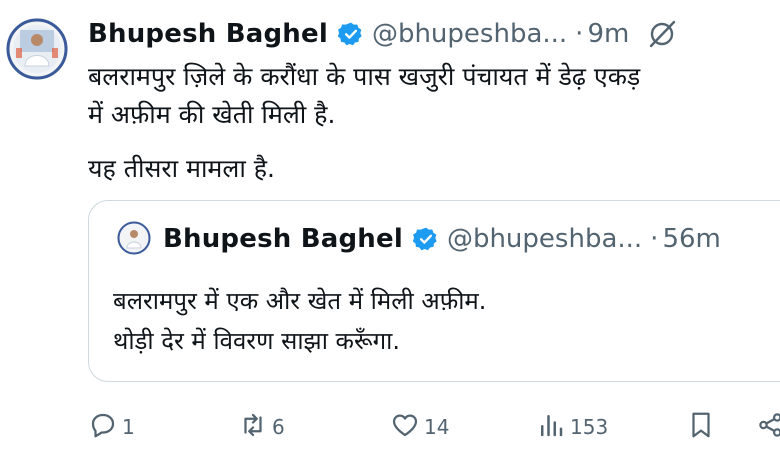  Describe the element at coordinates (181, 168) in the screenshot. I see `tweet-text-line: यह तीसरा मामला है.` at that location.